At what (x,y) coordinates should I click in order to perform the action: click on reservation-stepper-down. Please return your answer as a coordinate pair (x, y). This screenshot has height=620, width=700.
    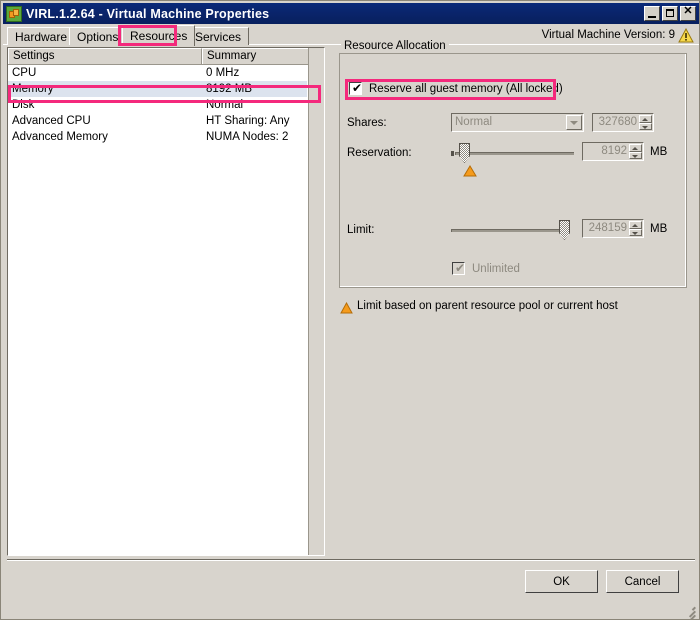
    Looking at the image, I should click on (635, 155).